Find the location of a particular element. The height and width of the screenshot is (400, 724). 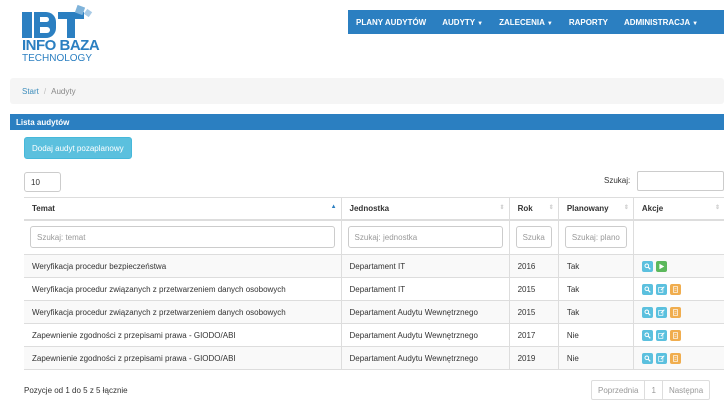

page-length-select: 10 is located at coordinates (42, 182).